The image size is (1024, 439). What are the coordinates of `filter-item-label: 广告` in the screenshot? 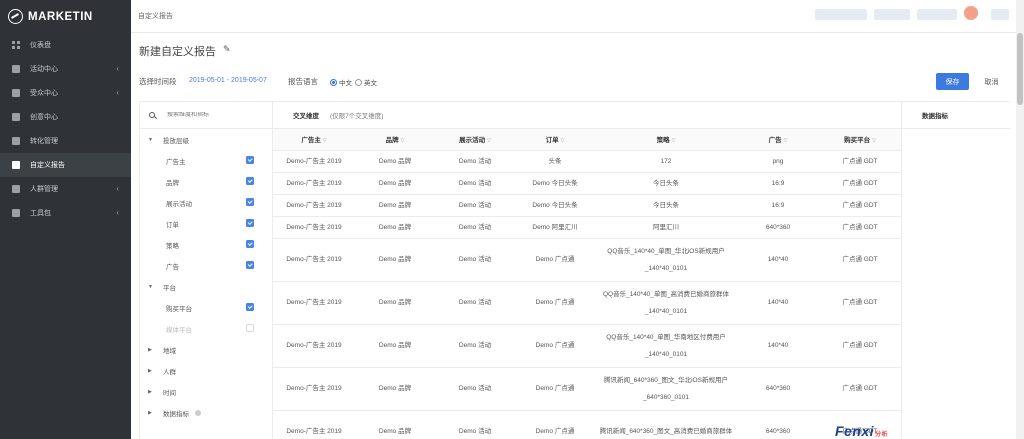 It's located at (172, 267).